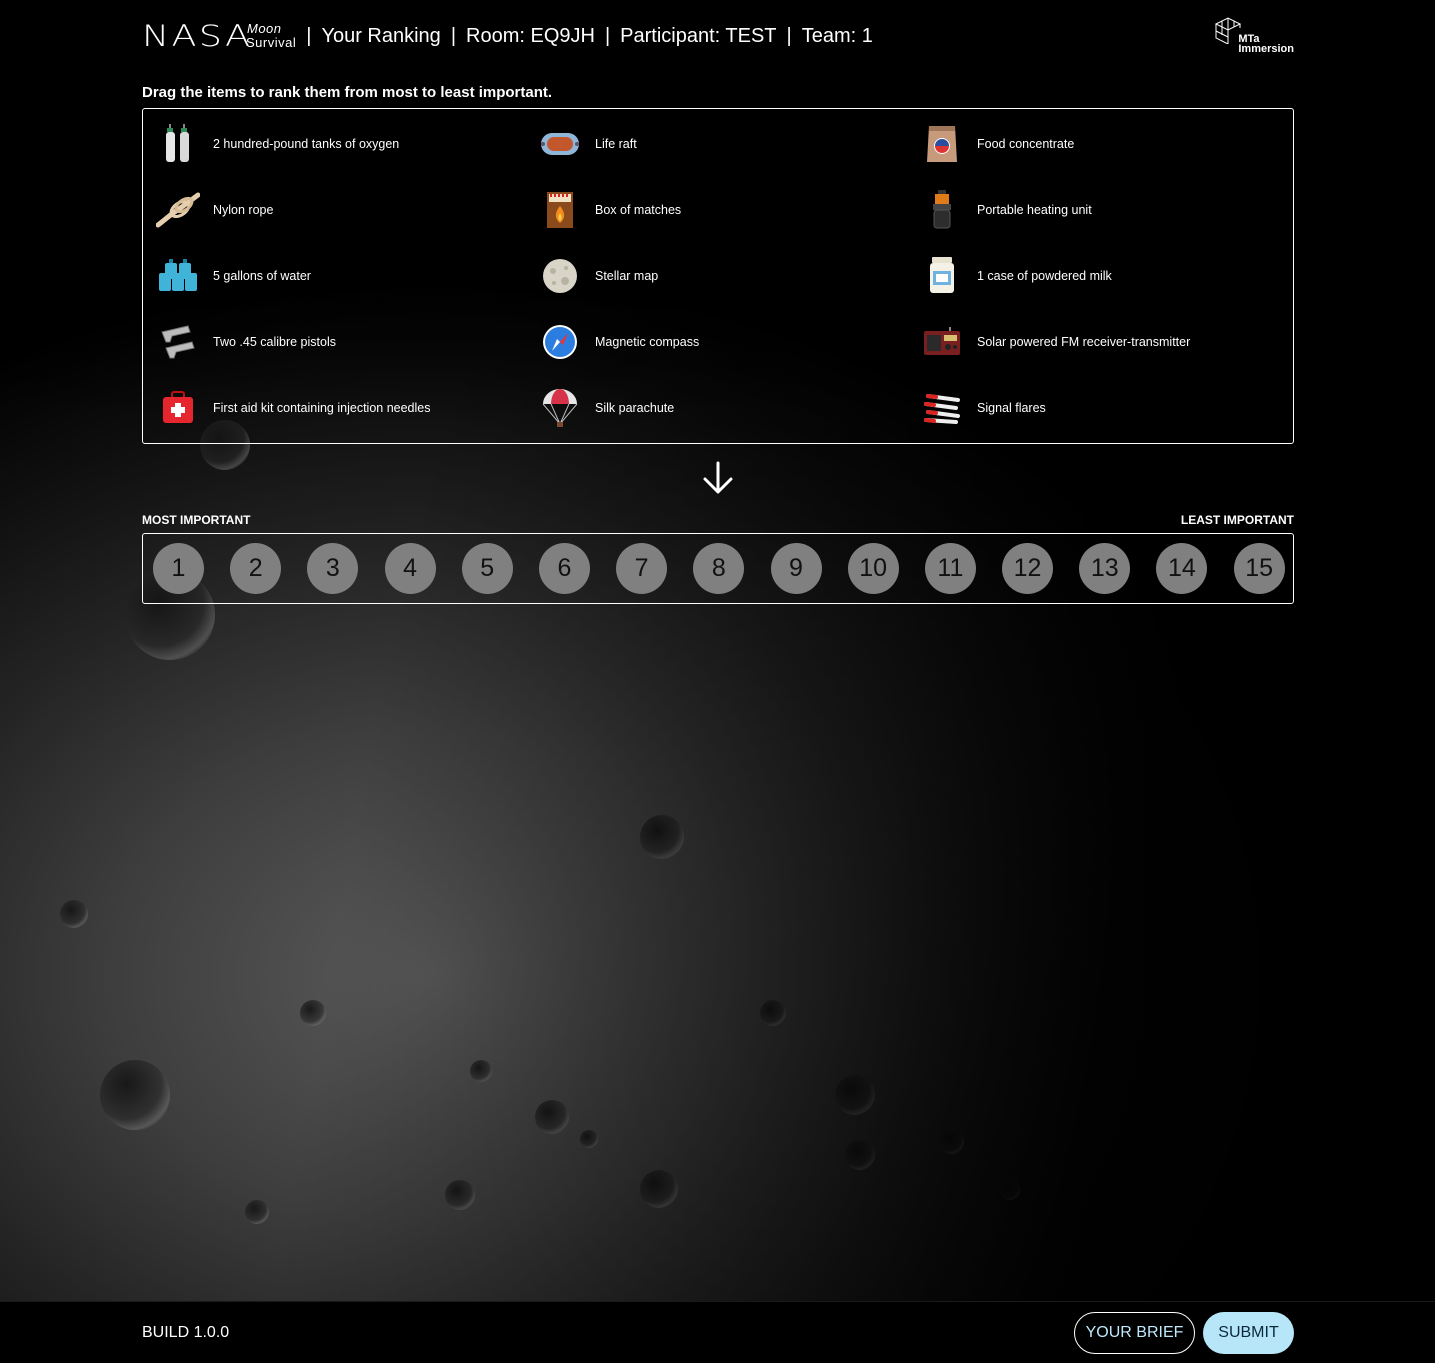  I want to click on rank-slot: 8, so click(719, 568).